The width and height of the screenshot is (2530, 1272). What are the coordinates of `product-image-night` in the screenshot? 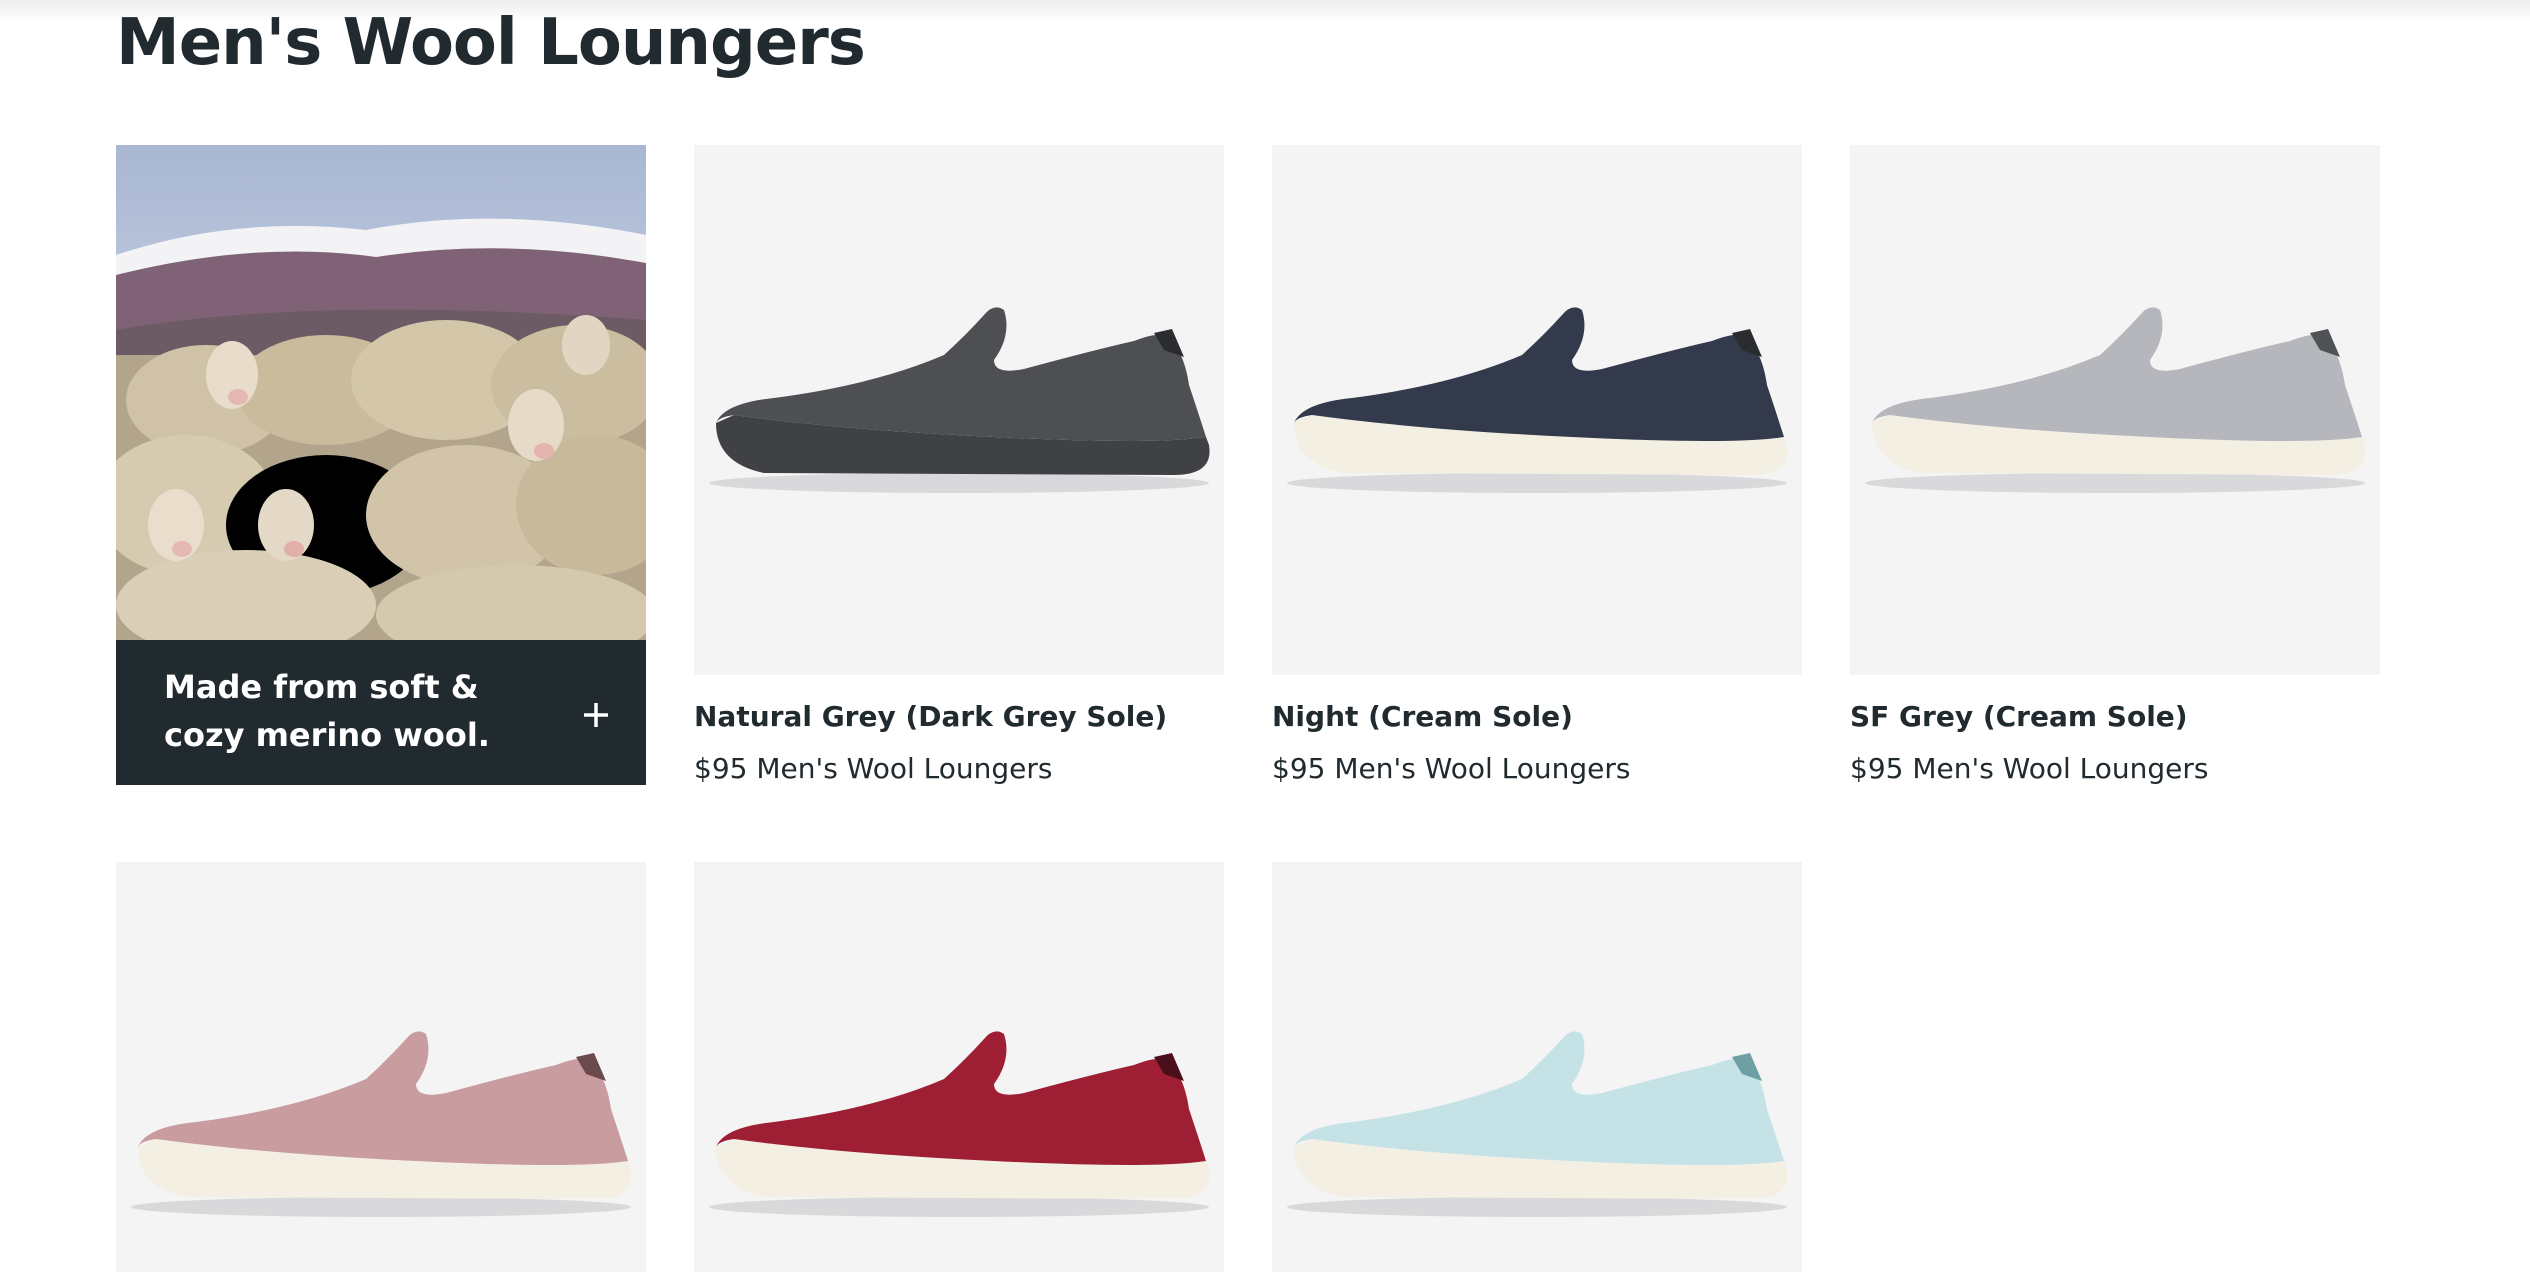 It's located at (1537, 410).